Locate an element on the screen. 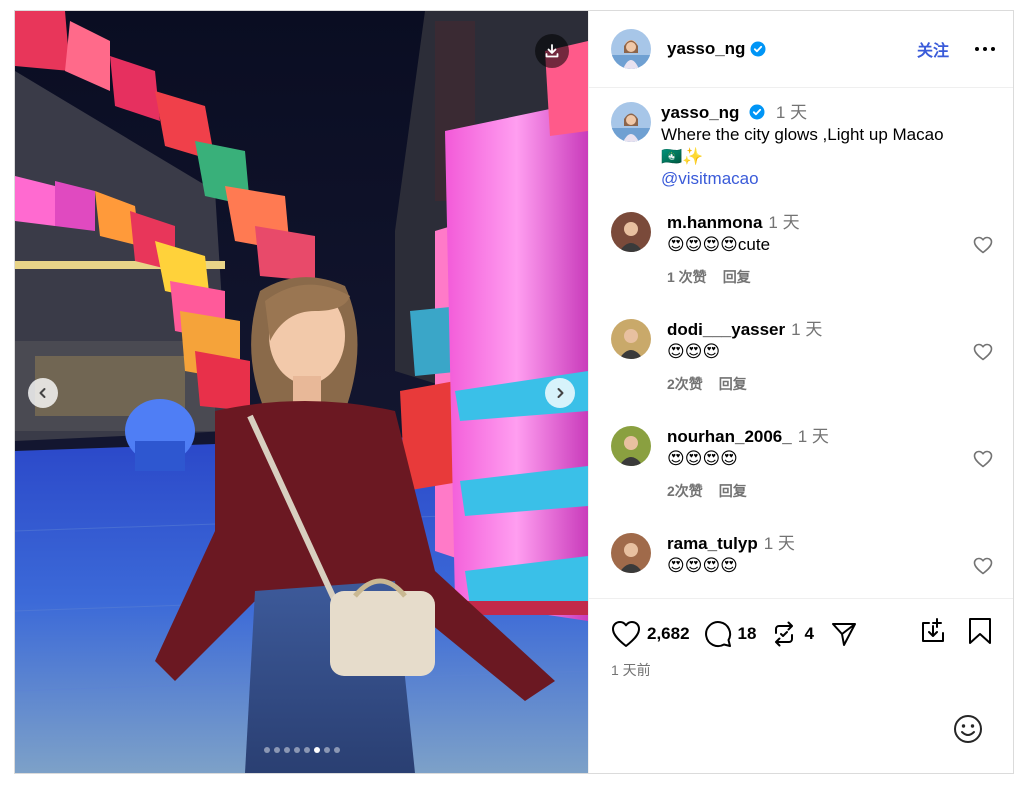 The image size is (1024, 791). like-button: 2,682 is located at coordinates (650, 634).